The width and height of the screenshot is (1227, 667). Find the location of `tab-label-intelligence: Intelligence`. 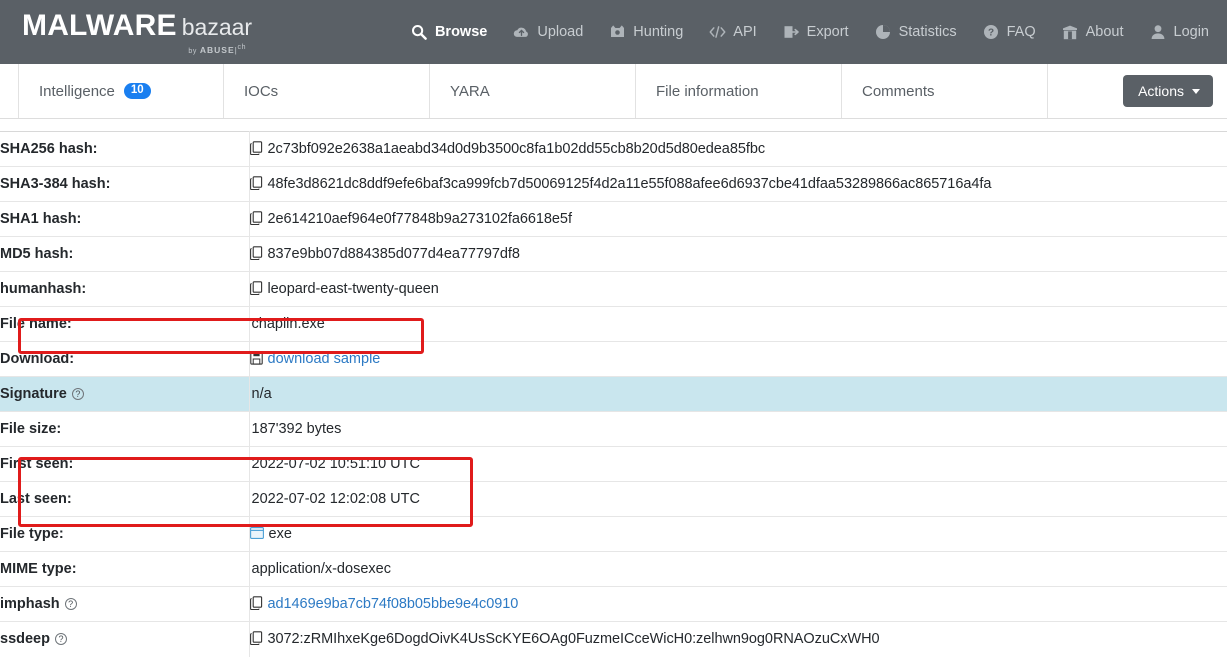

tab-label-intelligence: Intelligence is located at coordinates (77, 91).